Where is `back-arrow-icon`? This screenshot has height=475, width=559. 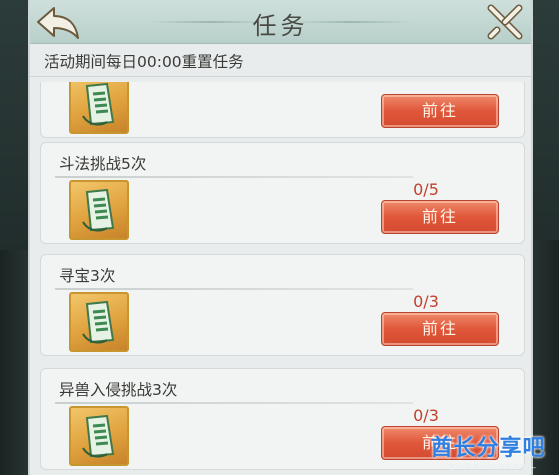
back-arrow-icon is located at coordinates (58, 23).